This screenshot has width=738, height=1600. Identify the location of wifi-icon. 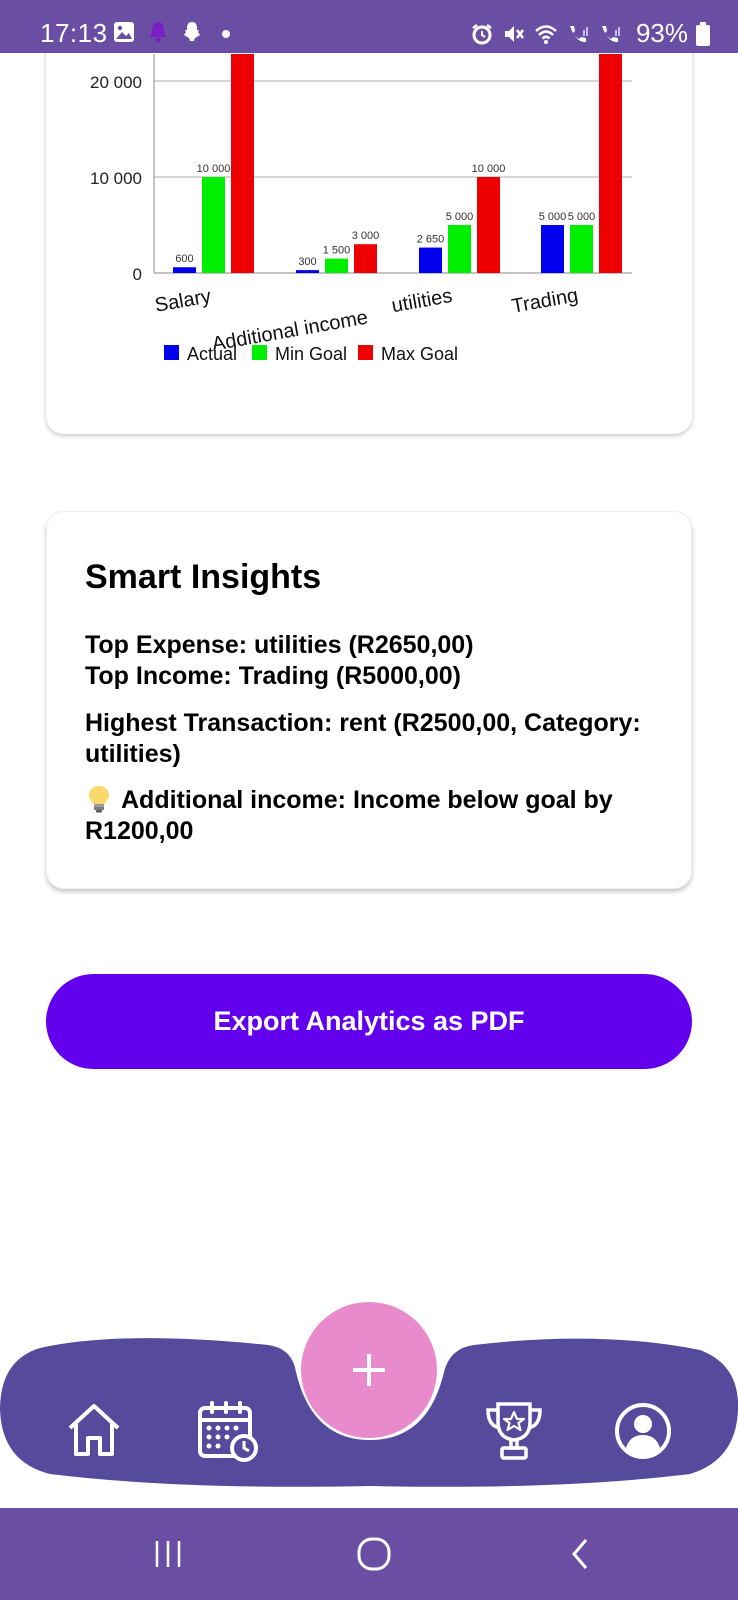
(546, 34).